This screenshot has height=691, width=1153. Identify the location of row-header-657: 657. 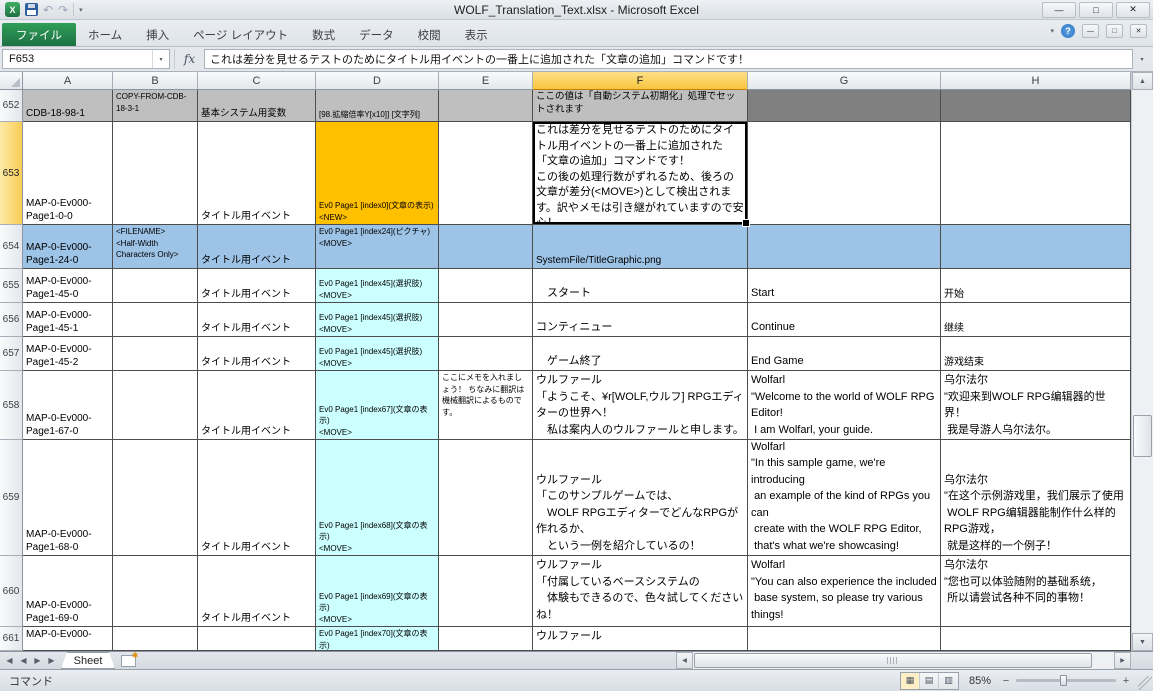
(11, 354).